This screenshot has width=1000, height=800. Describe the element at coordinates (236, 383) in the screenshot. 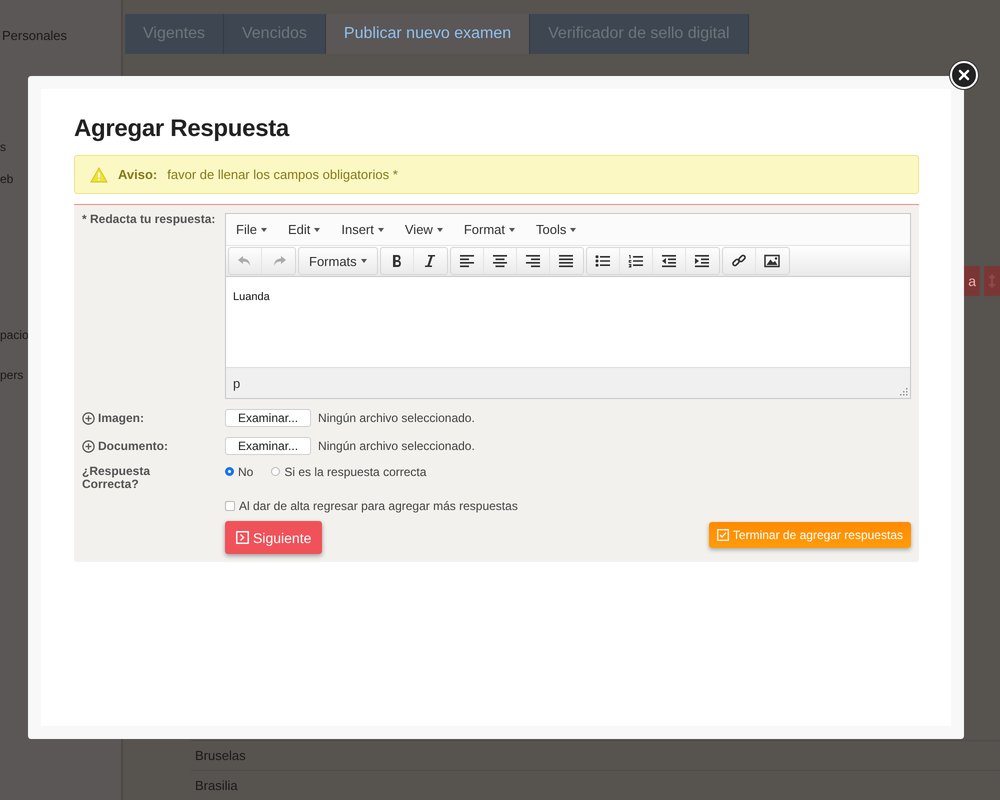

I see `element-path: p` at that location.